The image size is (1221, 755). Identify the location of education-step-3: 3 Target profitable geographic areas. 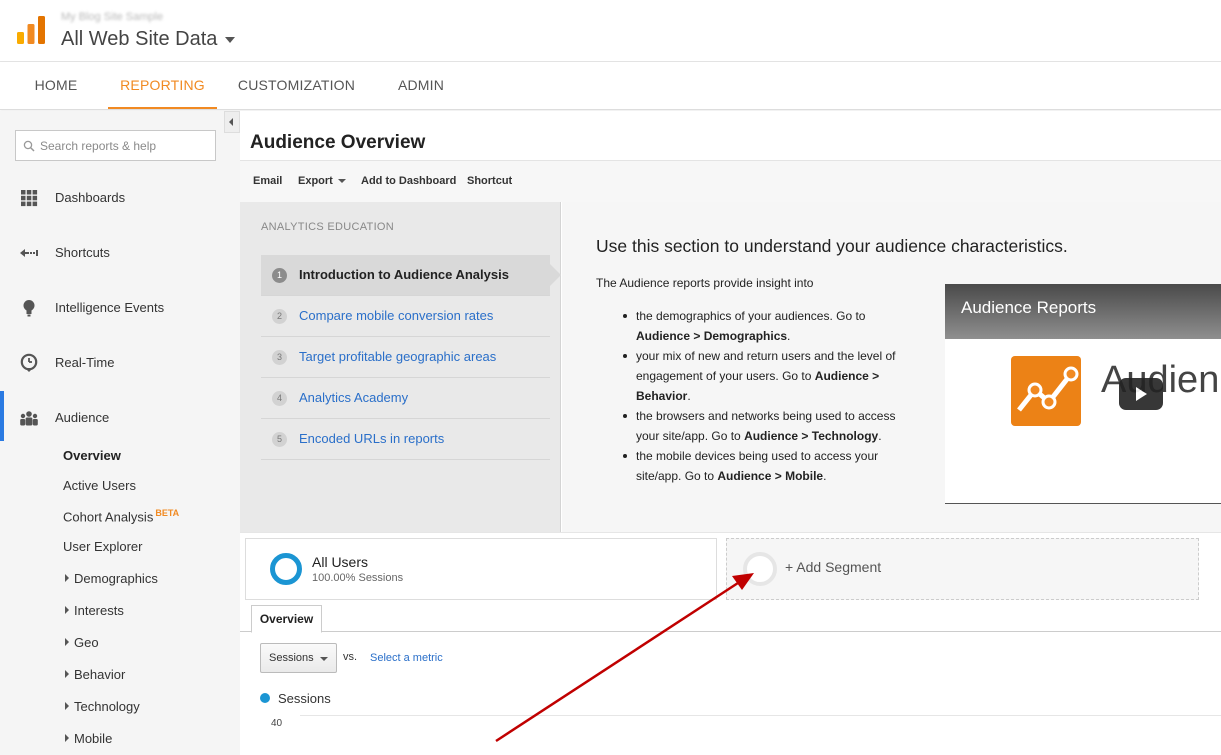
(405, 357).